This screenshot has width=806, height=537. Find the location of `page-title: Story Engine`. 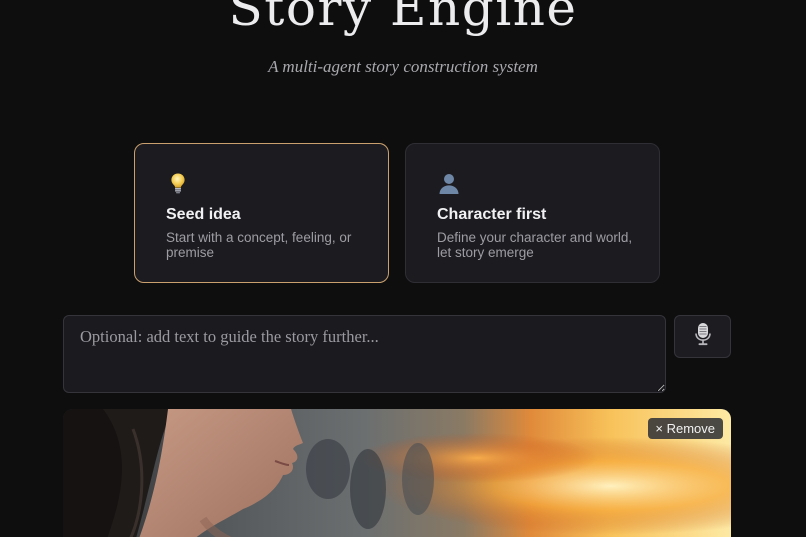

page-title: Story Engine is located at coordinates (403, 18).